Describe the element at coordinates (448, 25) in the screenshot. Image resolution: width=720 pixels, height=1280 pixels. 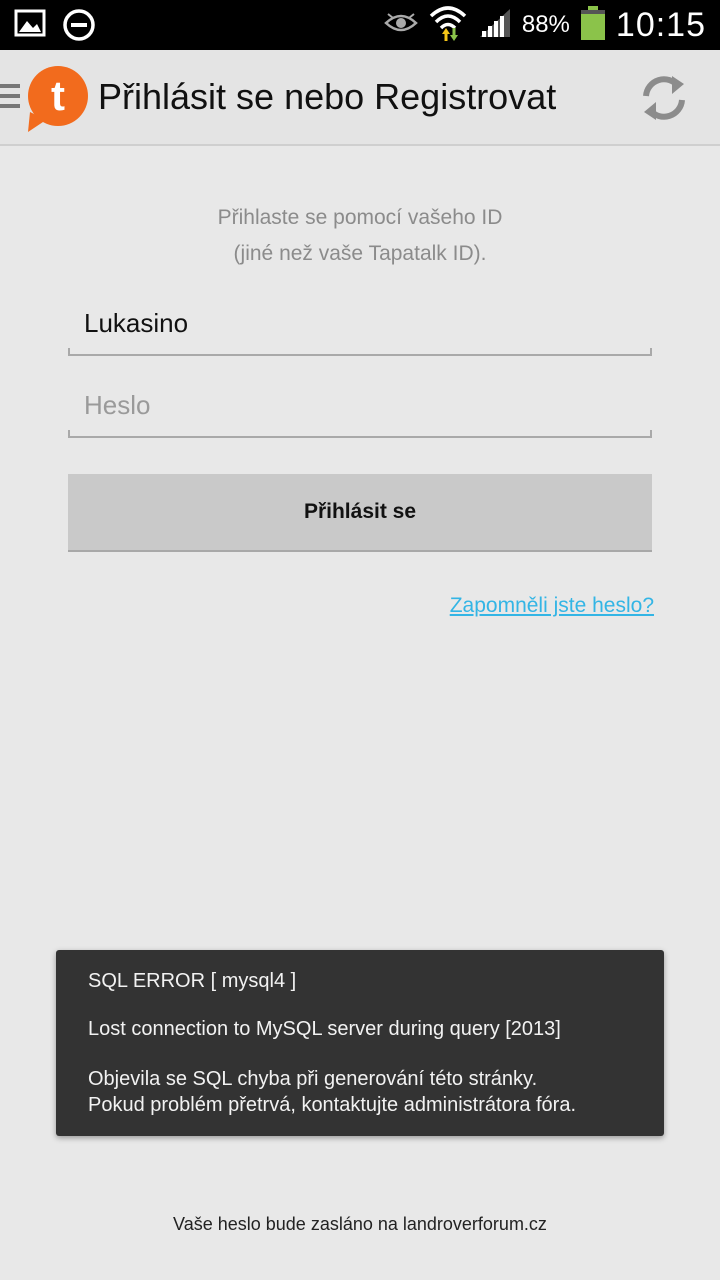
I see `wifi-icon` at that location.